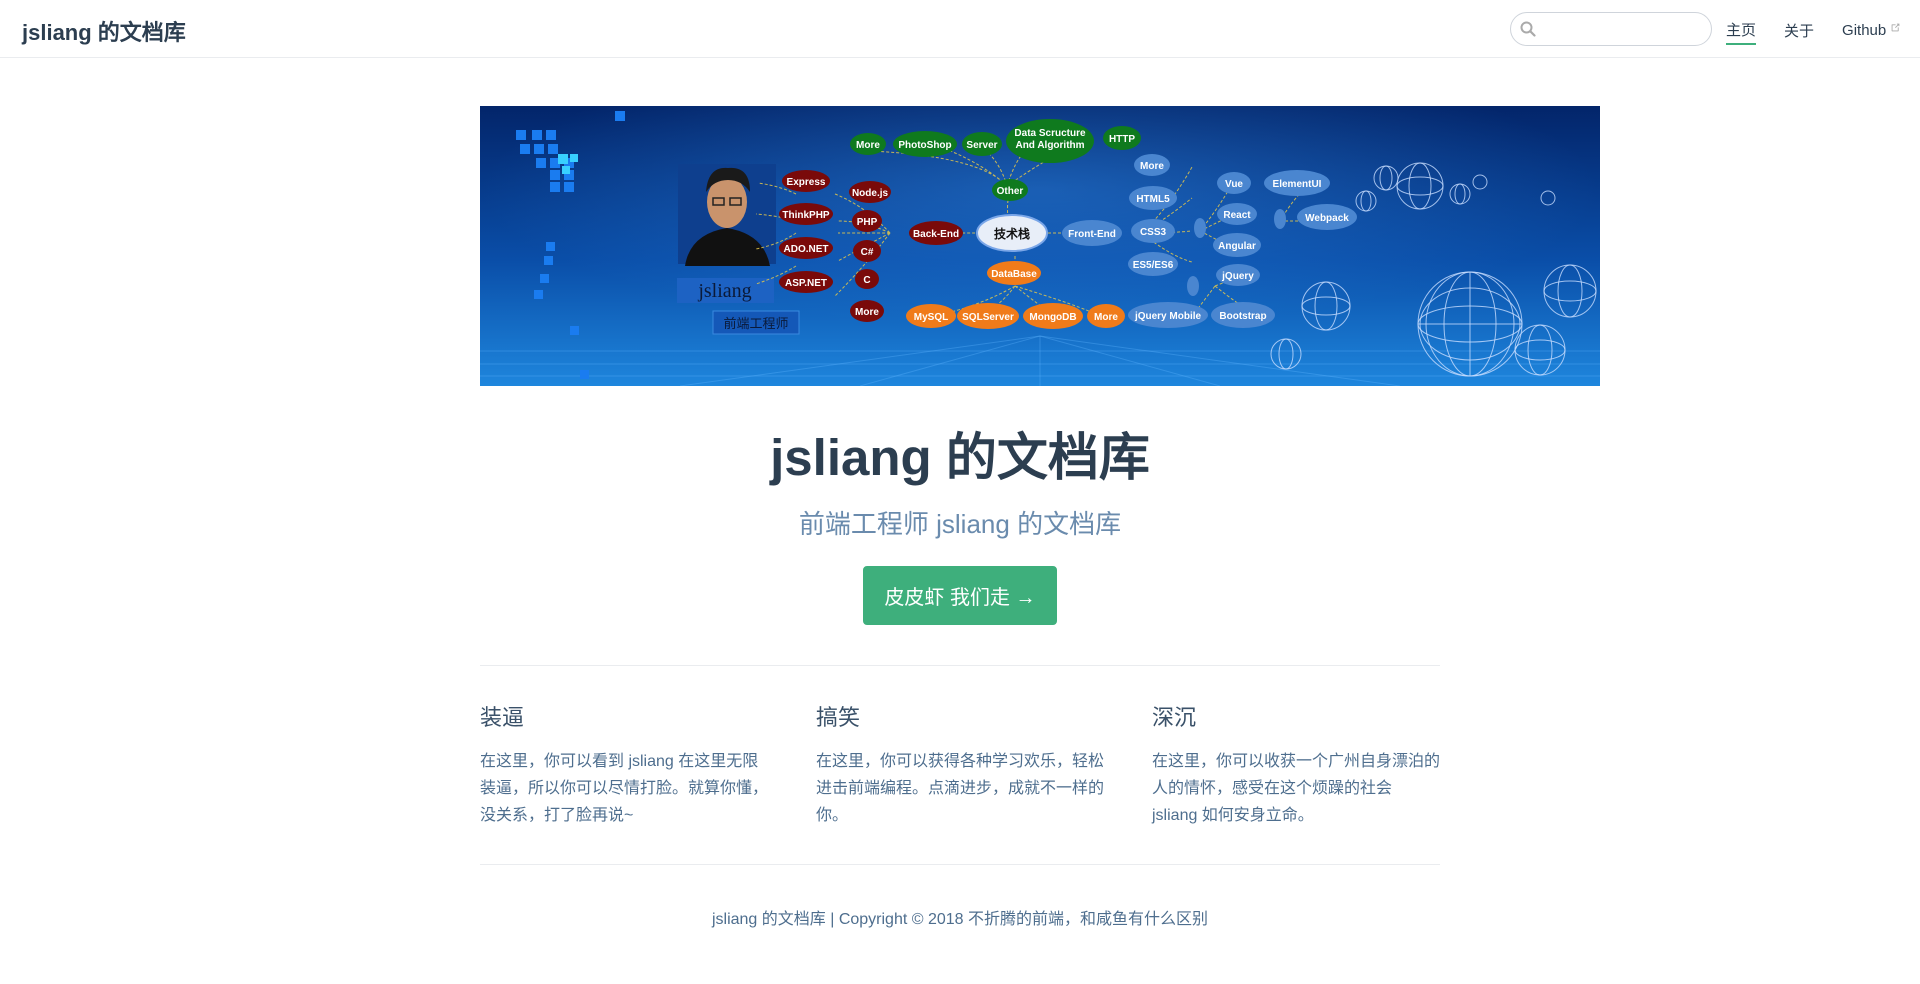  Describe the element at coordinates (1152, 166) in the screenshot. I see `node-frontend-more: More` at that location.